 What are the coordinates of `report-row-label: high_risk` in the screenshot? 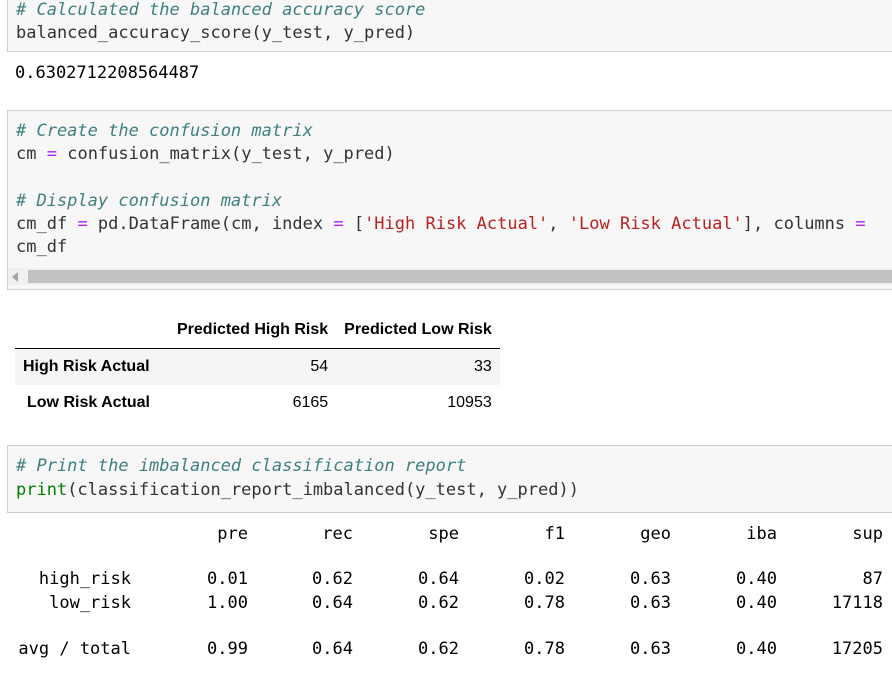 It's located at (84, 579).